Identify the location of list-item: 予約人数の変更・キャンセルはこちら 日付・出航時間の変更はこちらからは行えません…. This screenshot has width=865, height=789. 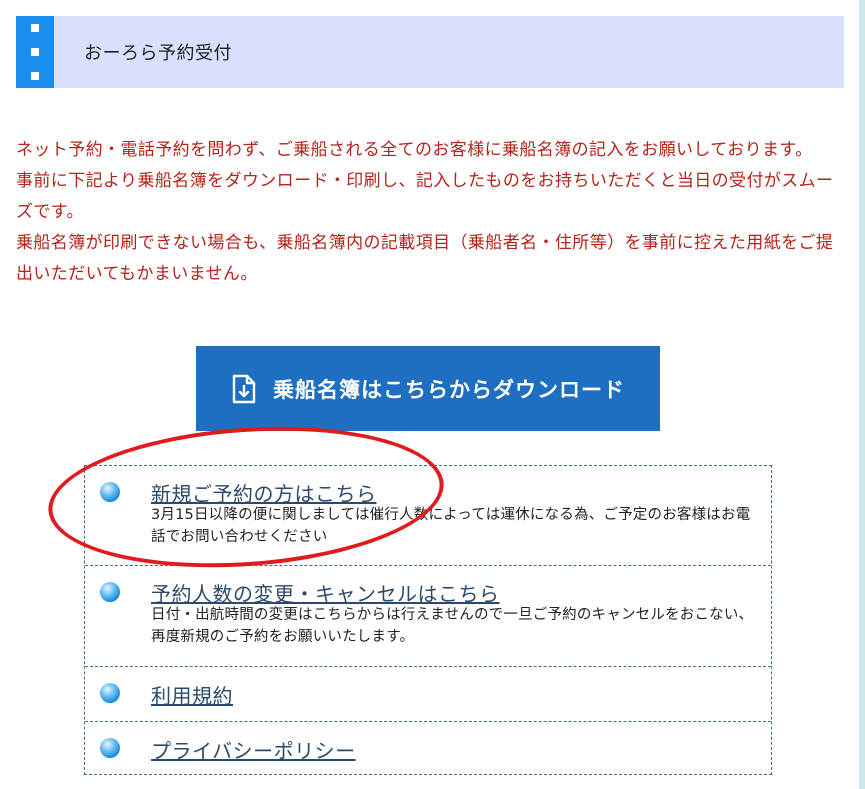
(428, 615).